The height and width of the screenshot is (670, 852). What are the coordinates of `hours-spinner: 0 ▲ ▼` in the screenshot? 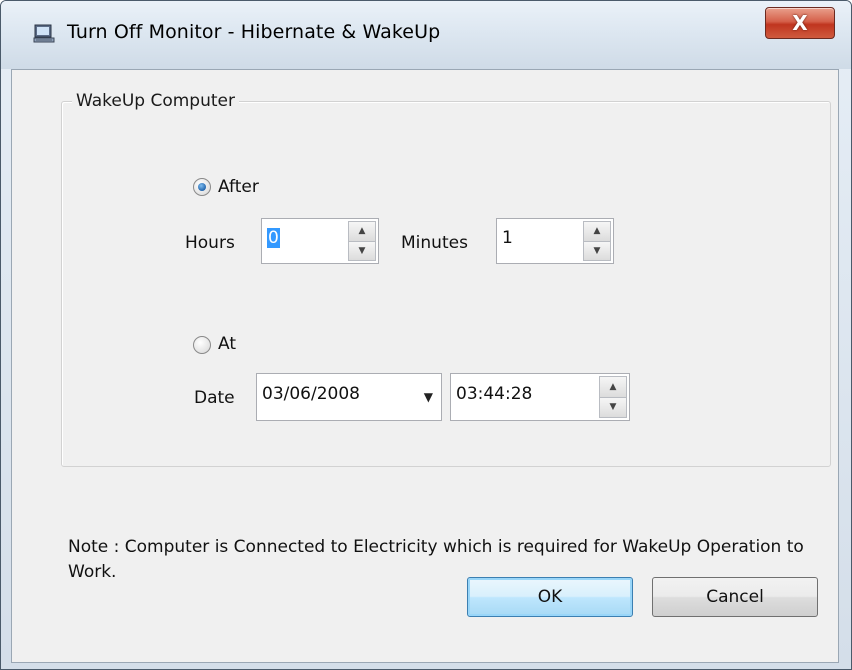 It's located at (320, 241).